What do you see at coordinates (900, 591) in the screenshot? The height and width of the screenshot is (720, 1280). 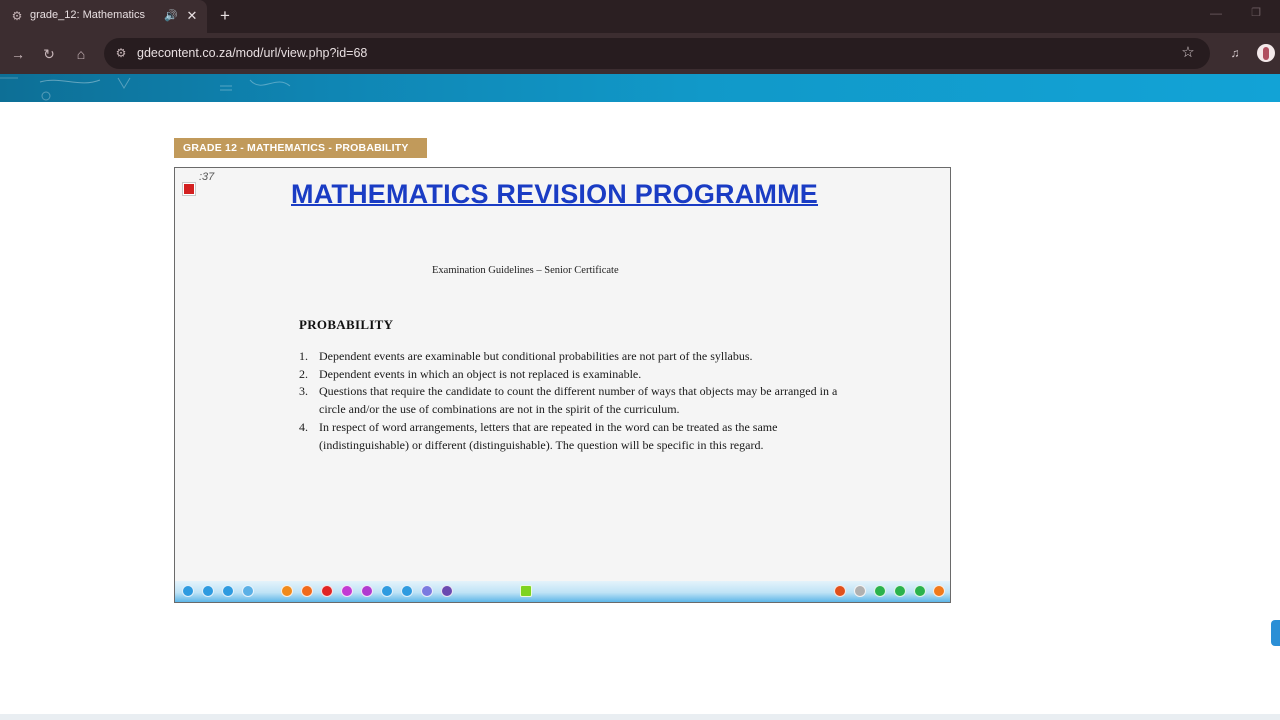 I see `page-number-icon` at bounding box center [900, 591].